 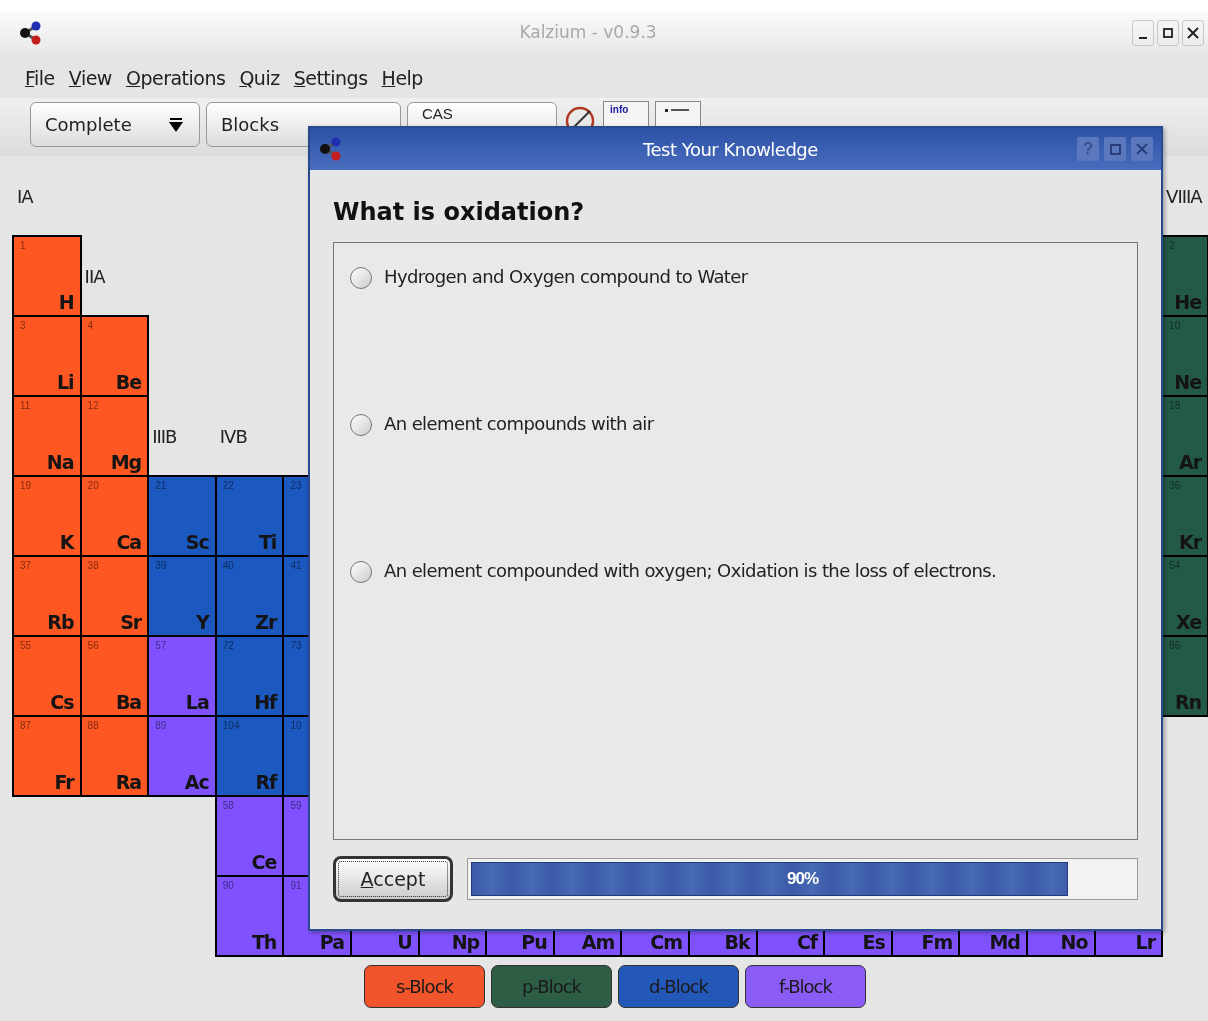 I want to click on atomic-number: 20, so click(x=93, y=486).